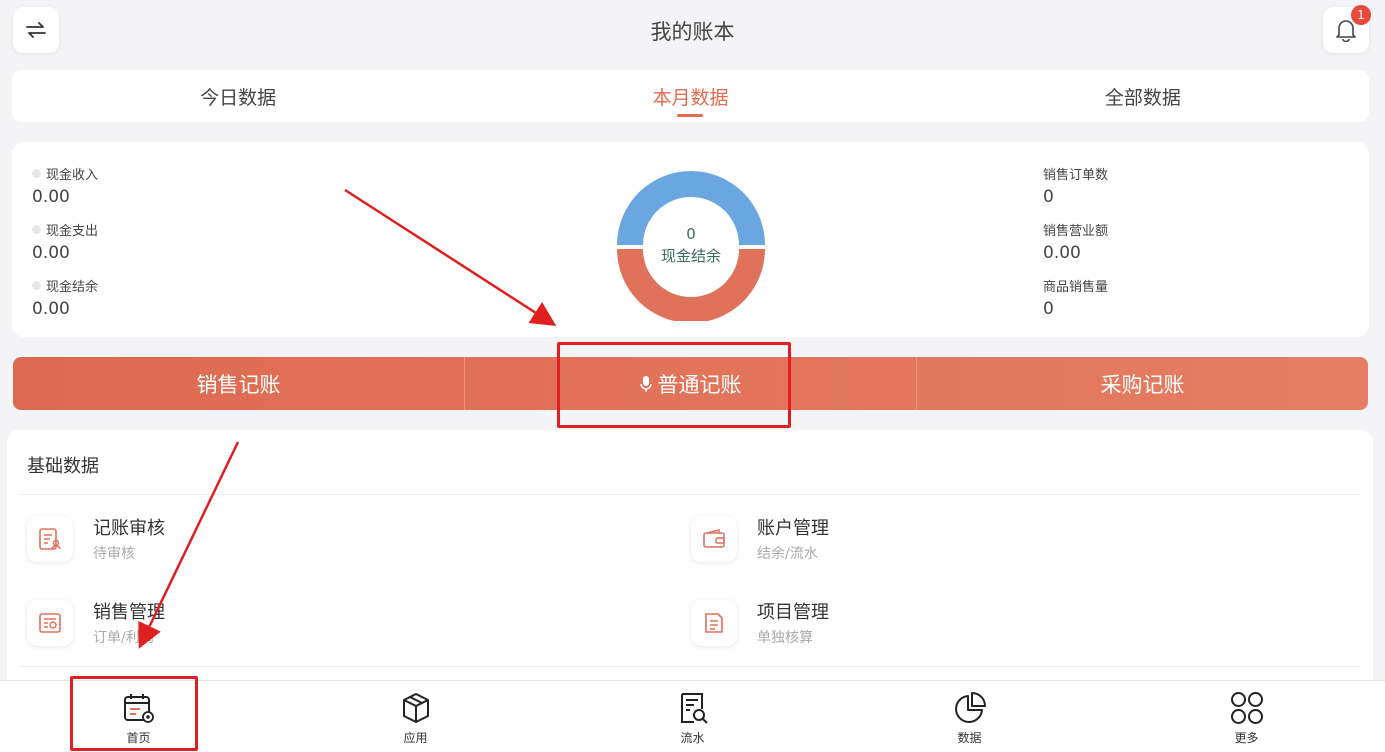 This screenshot has width=1385, height=752. Describe the element at coordinates (969, 738) in the screenshot. I see `nav-label: 数据` at that location.